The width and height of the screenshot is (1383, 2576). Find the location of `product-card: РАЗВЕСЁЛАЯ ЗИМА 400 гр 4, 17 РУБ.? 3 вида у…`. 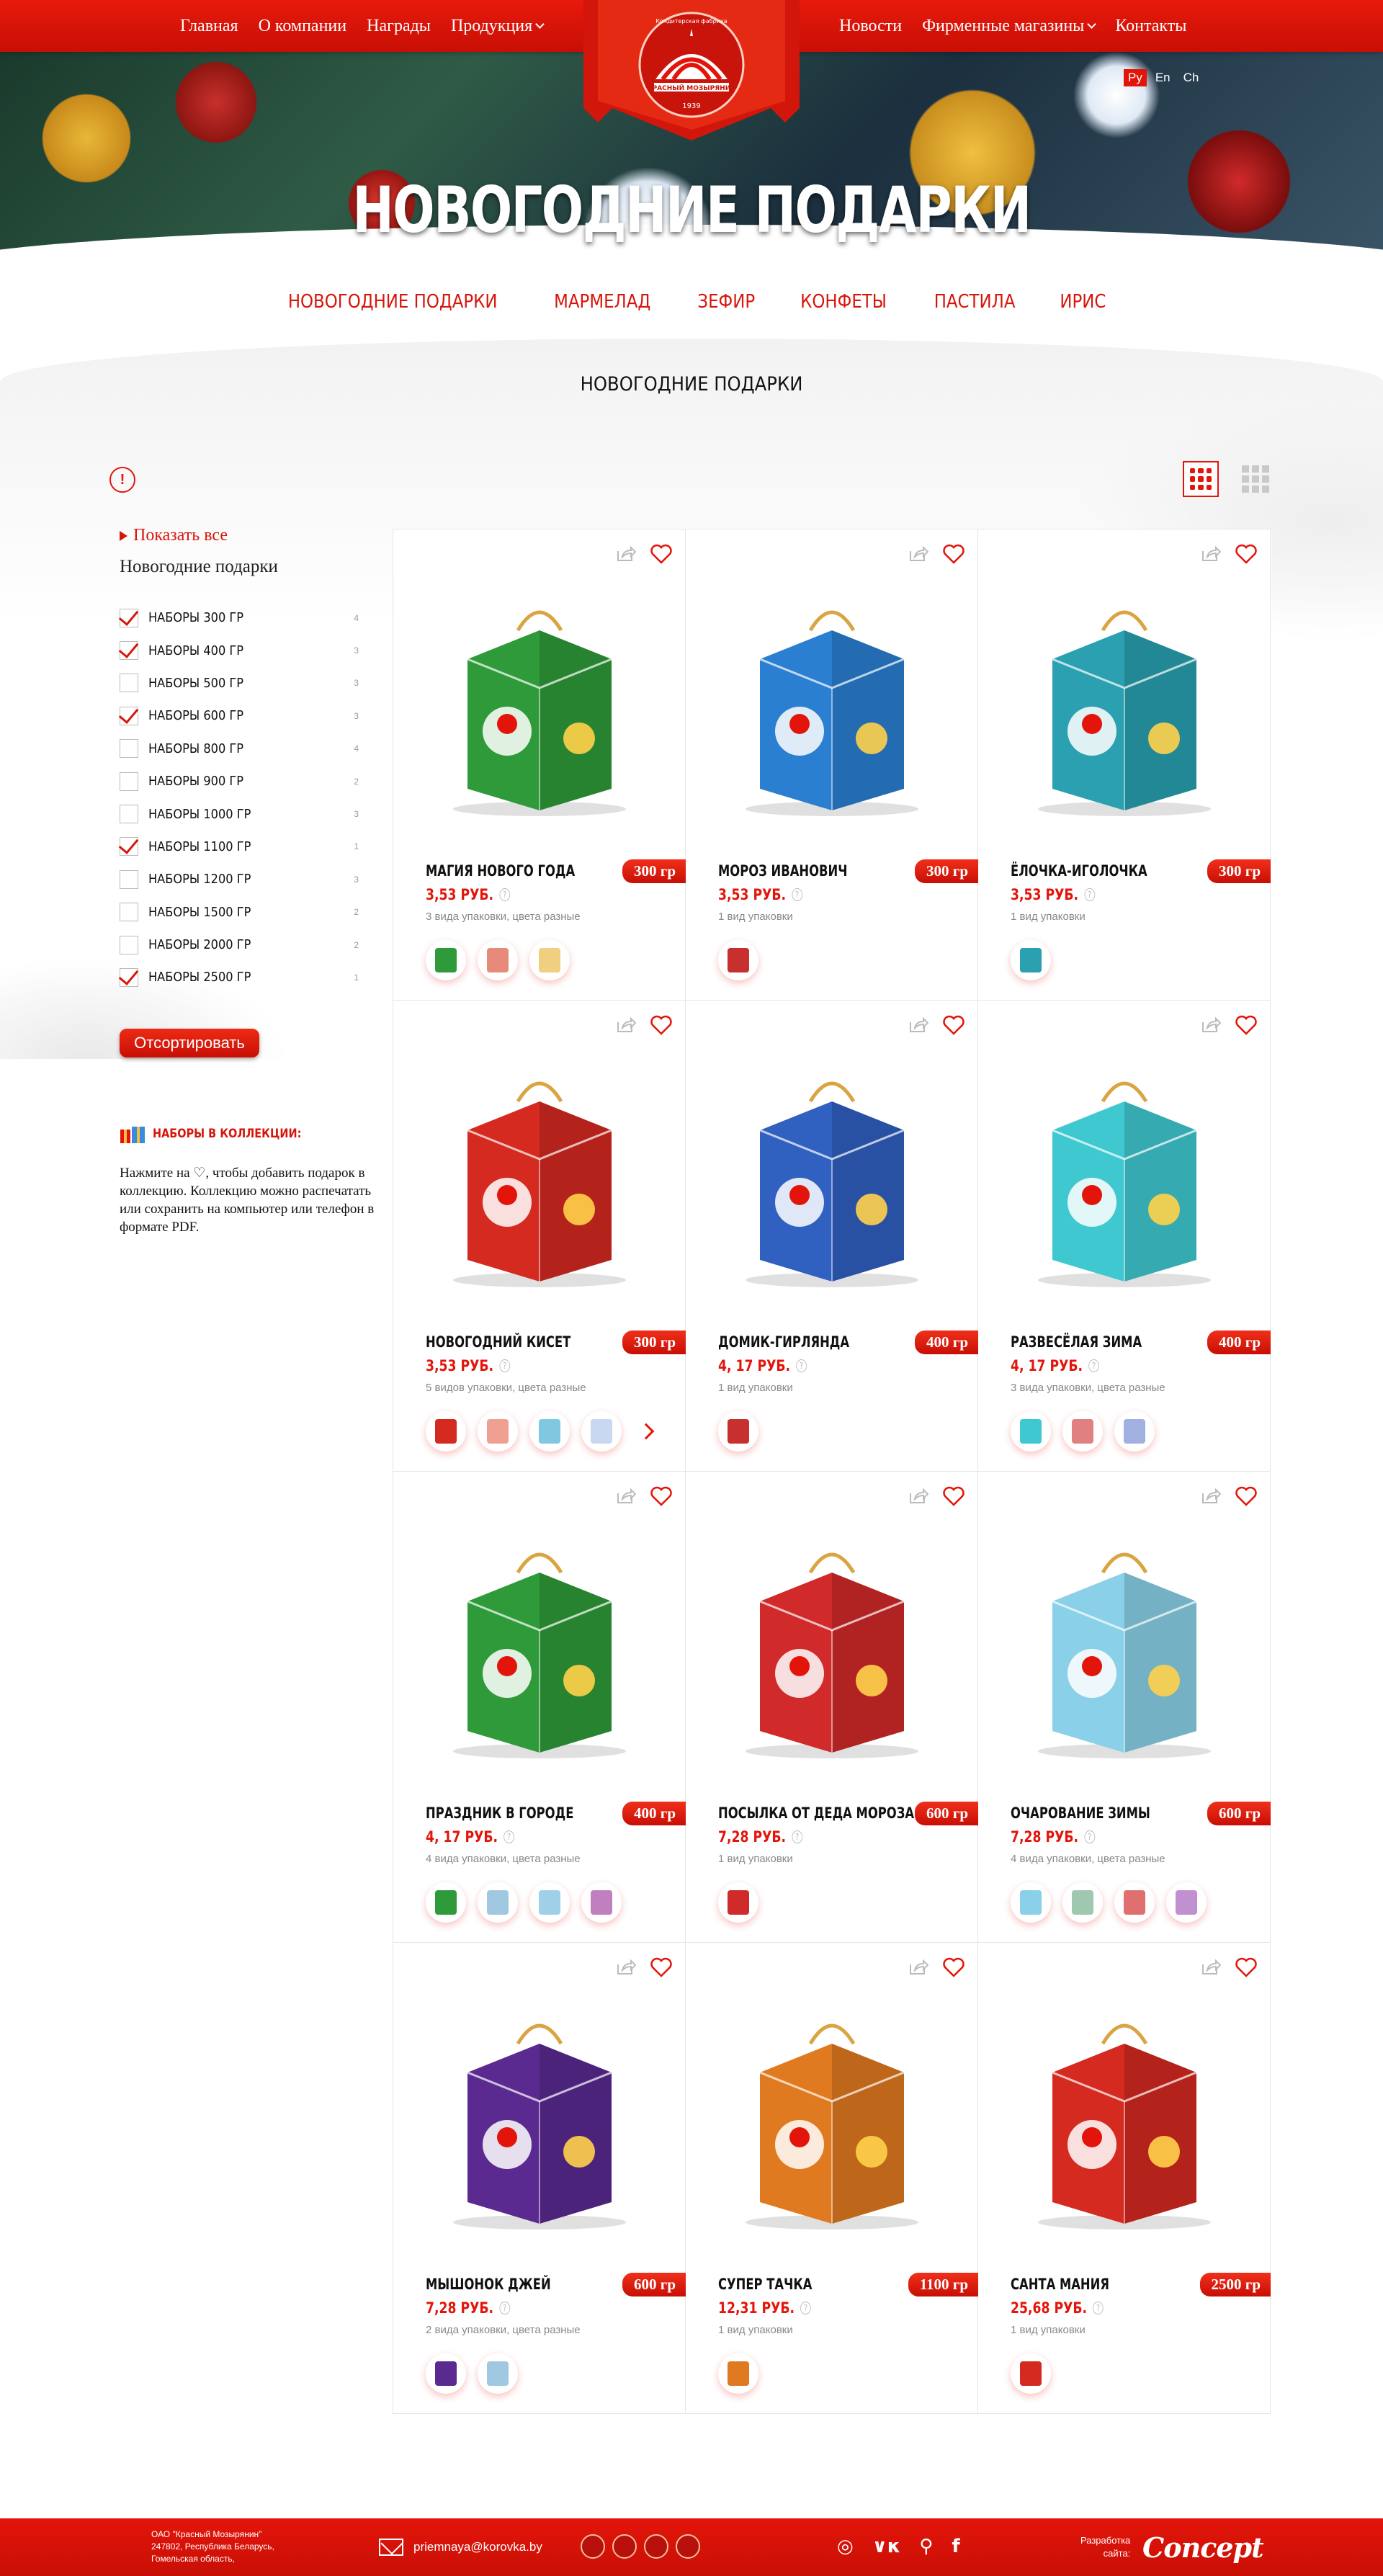

product-card: РАЗВЕСЁЛАЯ ЗИМА 400 гр 4, 17 РУБ.? 3 вида у… is located at coordinates (1124, 1236).